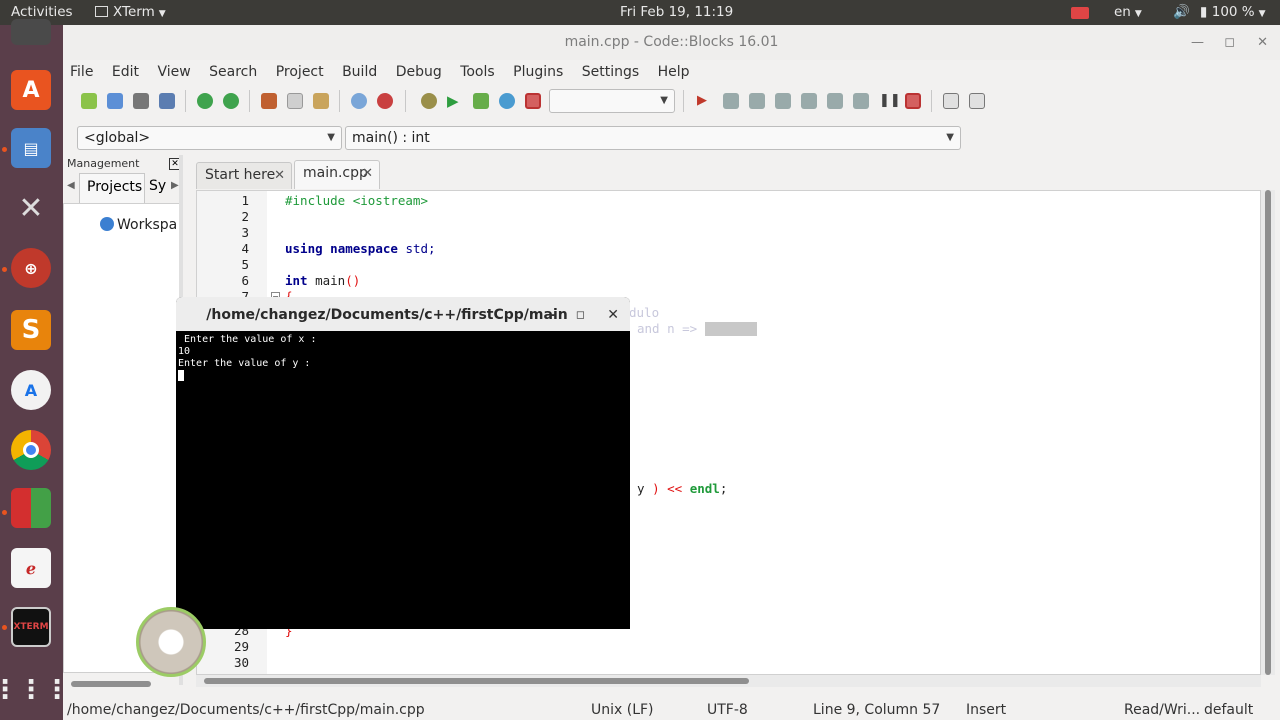 The height and width of the screenshot is (720, 1280). Describe the element at coordinates (141, 101) in the screenshot. I see `save-icon` at that location.